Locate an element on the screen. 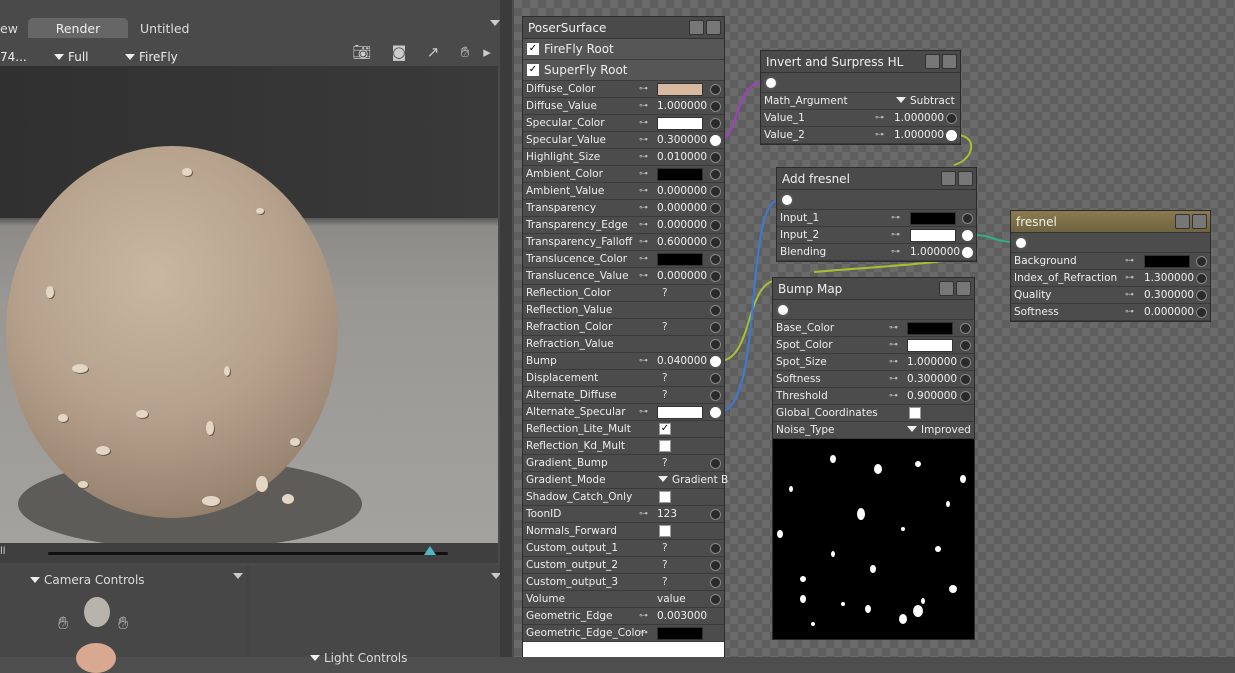 Image resolution: width=1235 pixels, height=673 pixels. param-row-diffuse-color: Diffuse_Color ⊶ is located at coordinates (623, 89).